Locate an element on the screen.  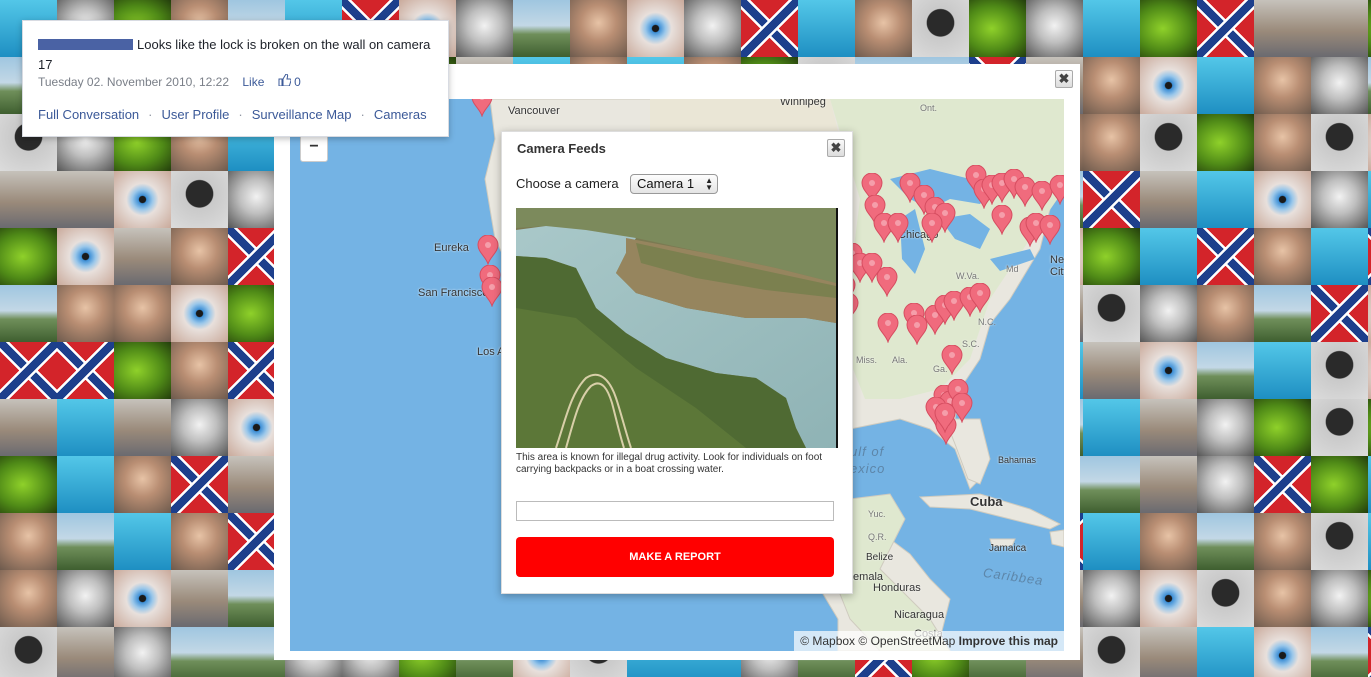
mapbox-credit: © Mapbox is located at coordinates (827, 641).